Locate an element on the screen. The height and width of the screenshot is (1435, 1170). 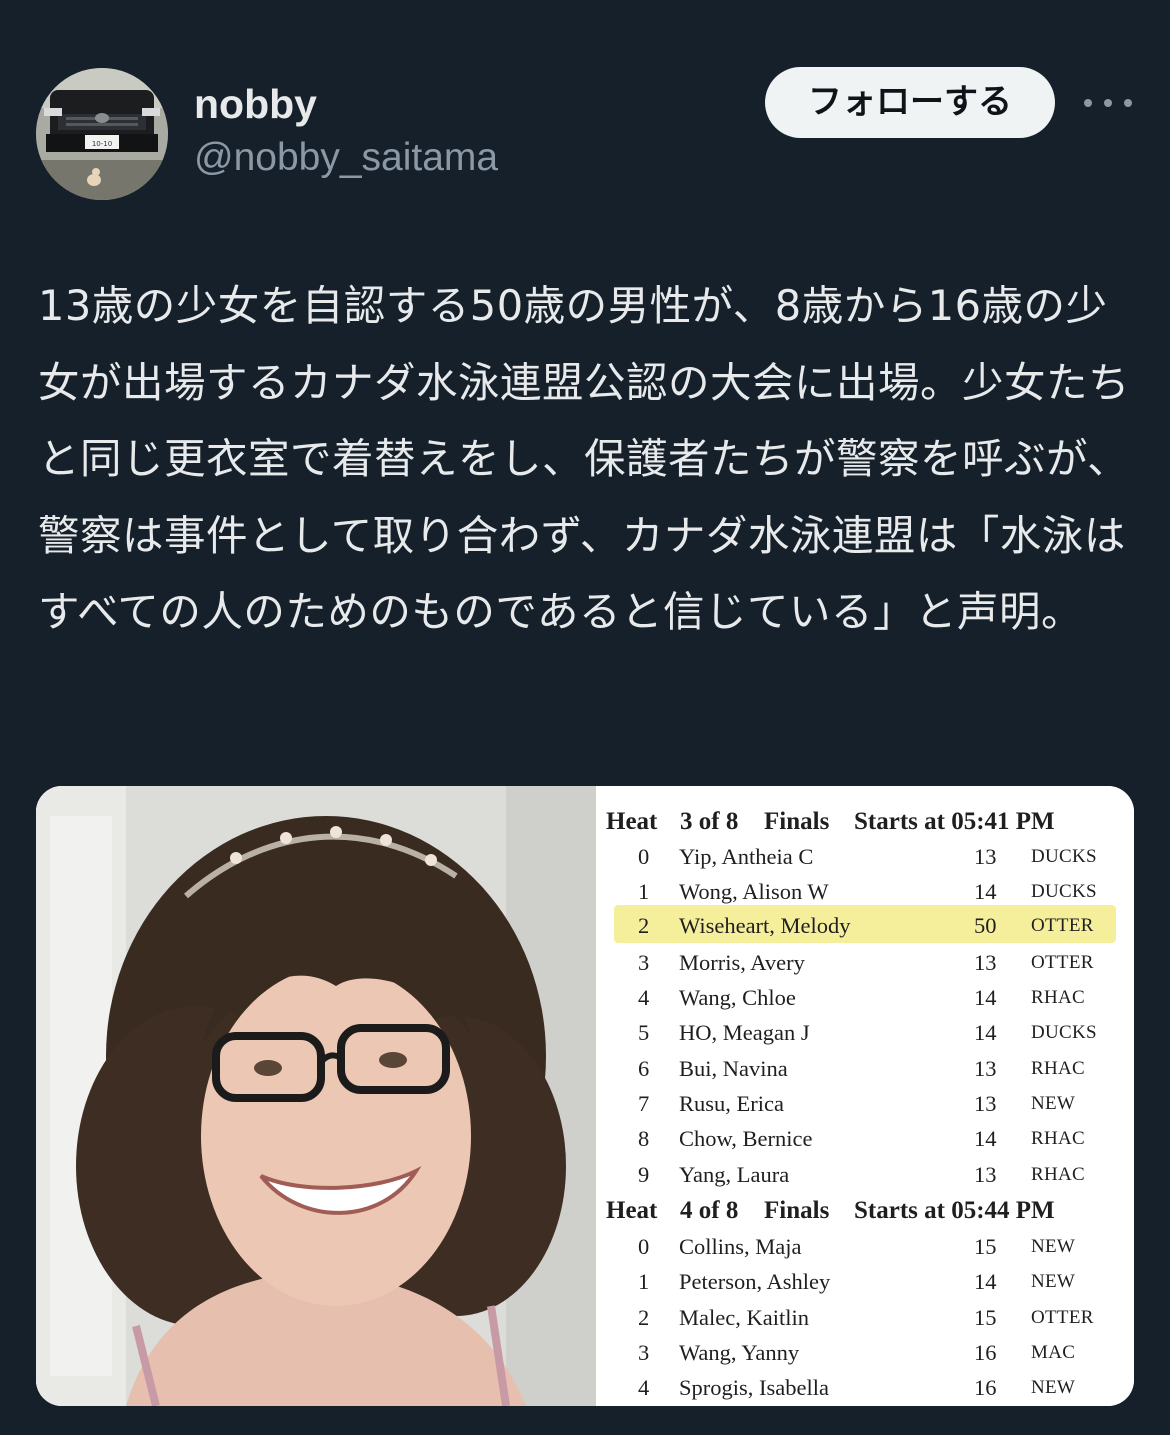
user-handle: @nobby_saitama is located at coordinates (346, 158).